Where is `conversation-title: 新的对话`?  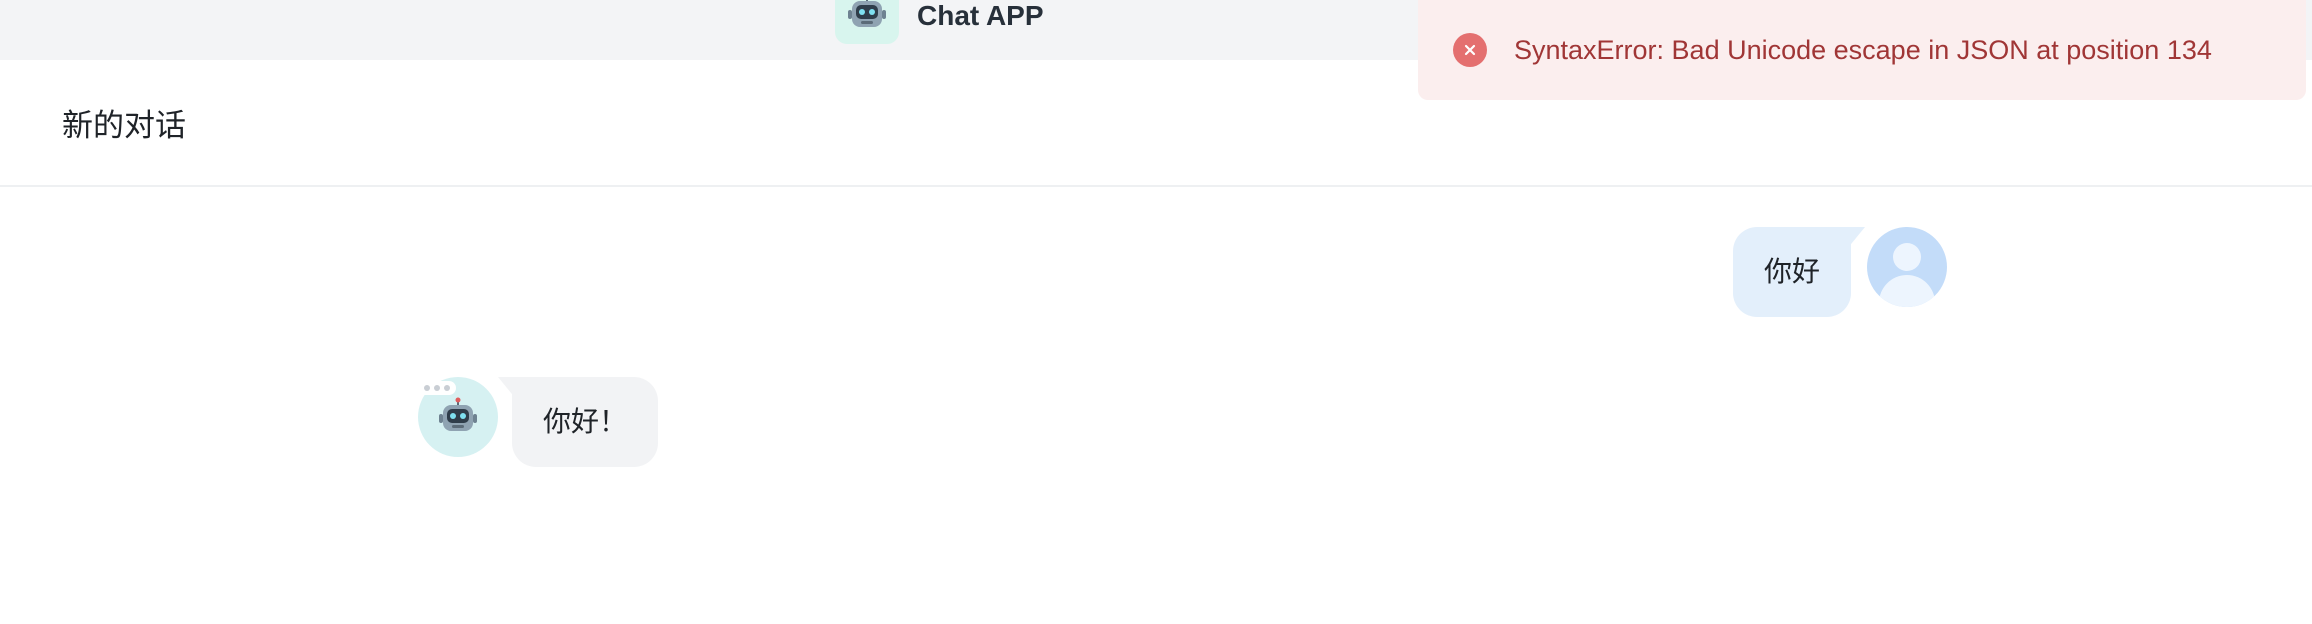 conversation-title: 新的对话 is located at coordinates (124, 122).